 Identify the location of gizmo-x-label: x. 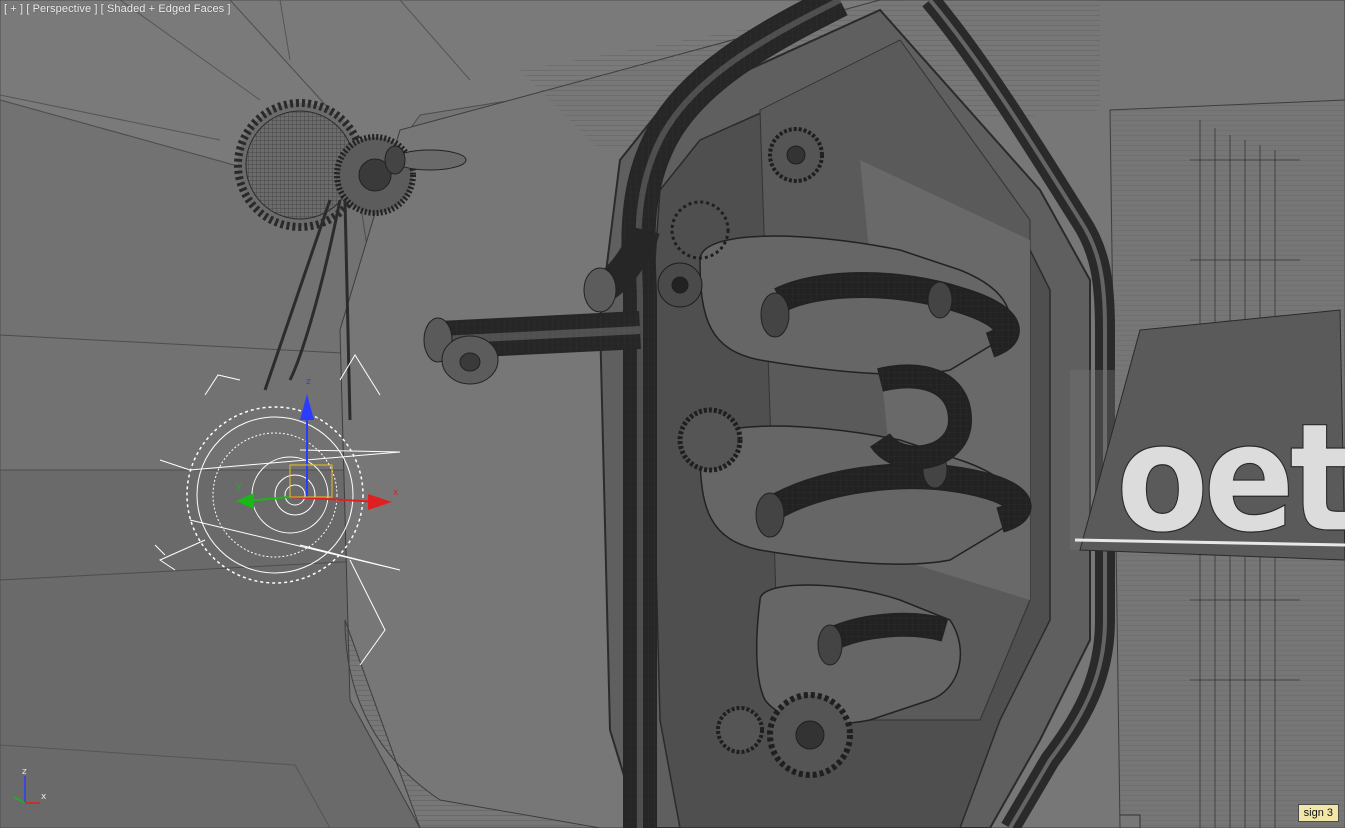
(396, 493).